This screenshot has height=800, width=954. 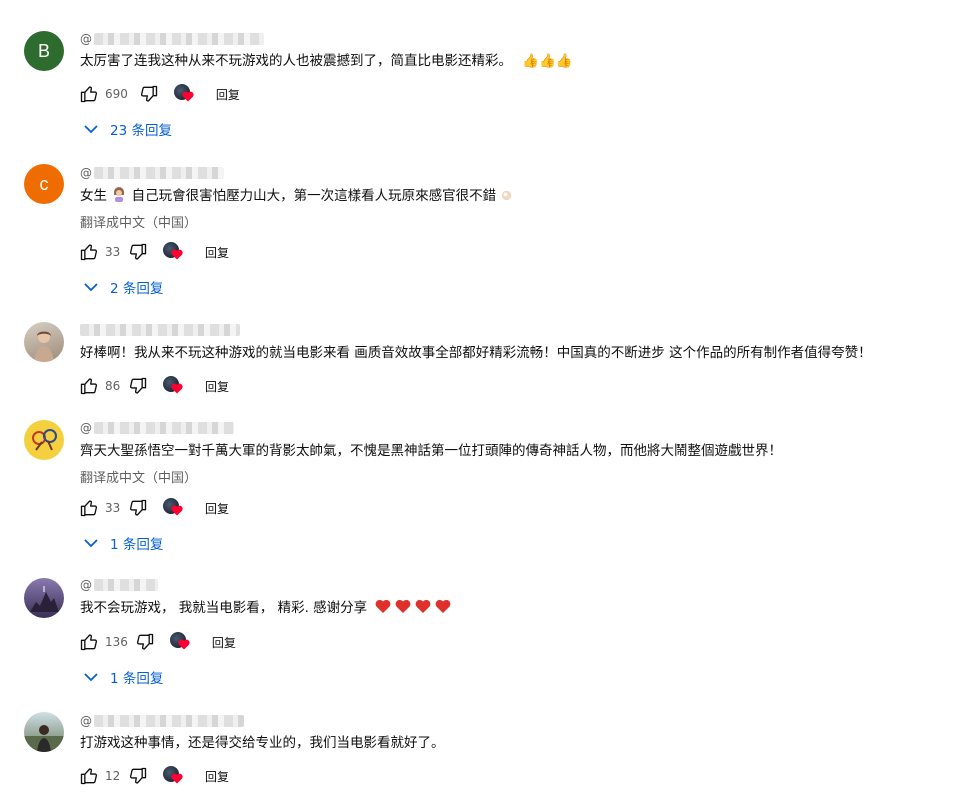 What do you see at coordinates (224, 608) in the screenshot?
I see `comment-body: 我不会玩游戏， 我就当电影看， 精彩. 感谢分享` at bounding box center [224, 608].